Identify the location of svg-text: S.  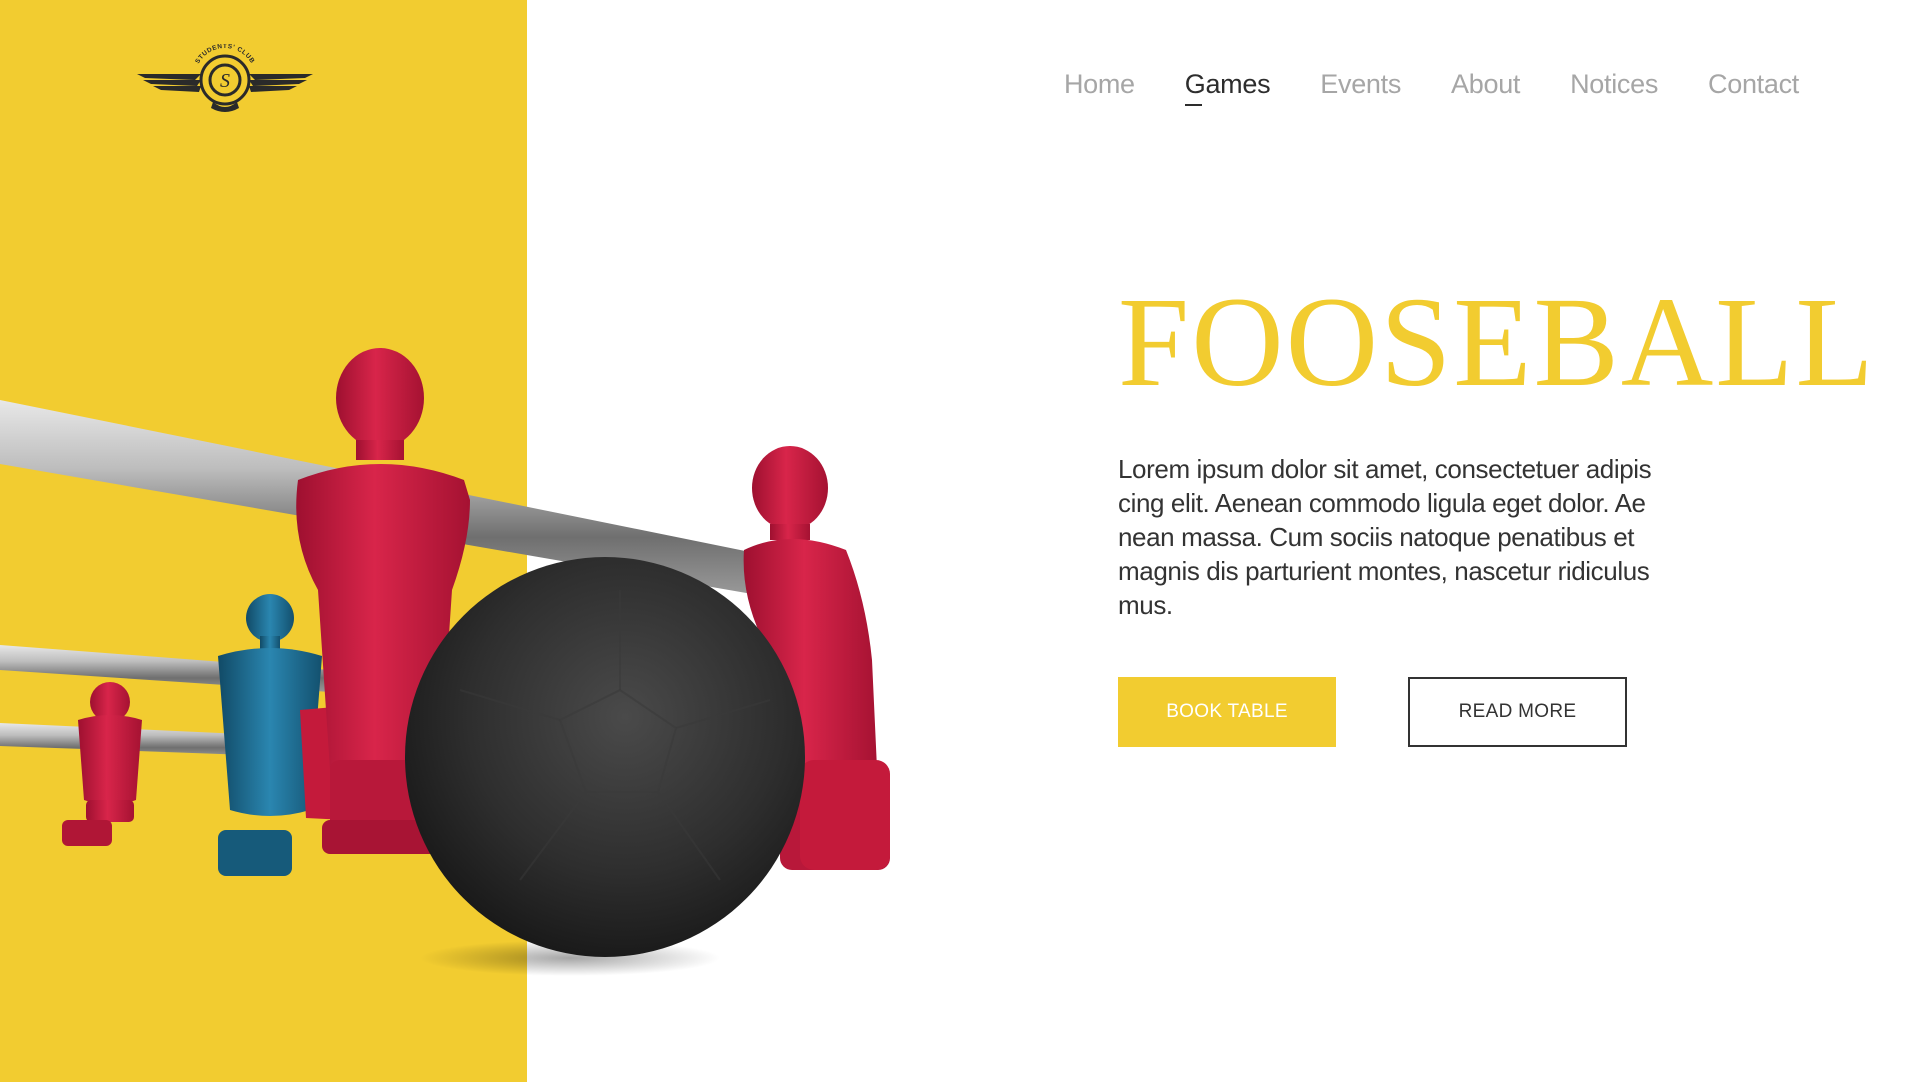
(225, 81).